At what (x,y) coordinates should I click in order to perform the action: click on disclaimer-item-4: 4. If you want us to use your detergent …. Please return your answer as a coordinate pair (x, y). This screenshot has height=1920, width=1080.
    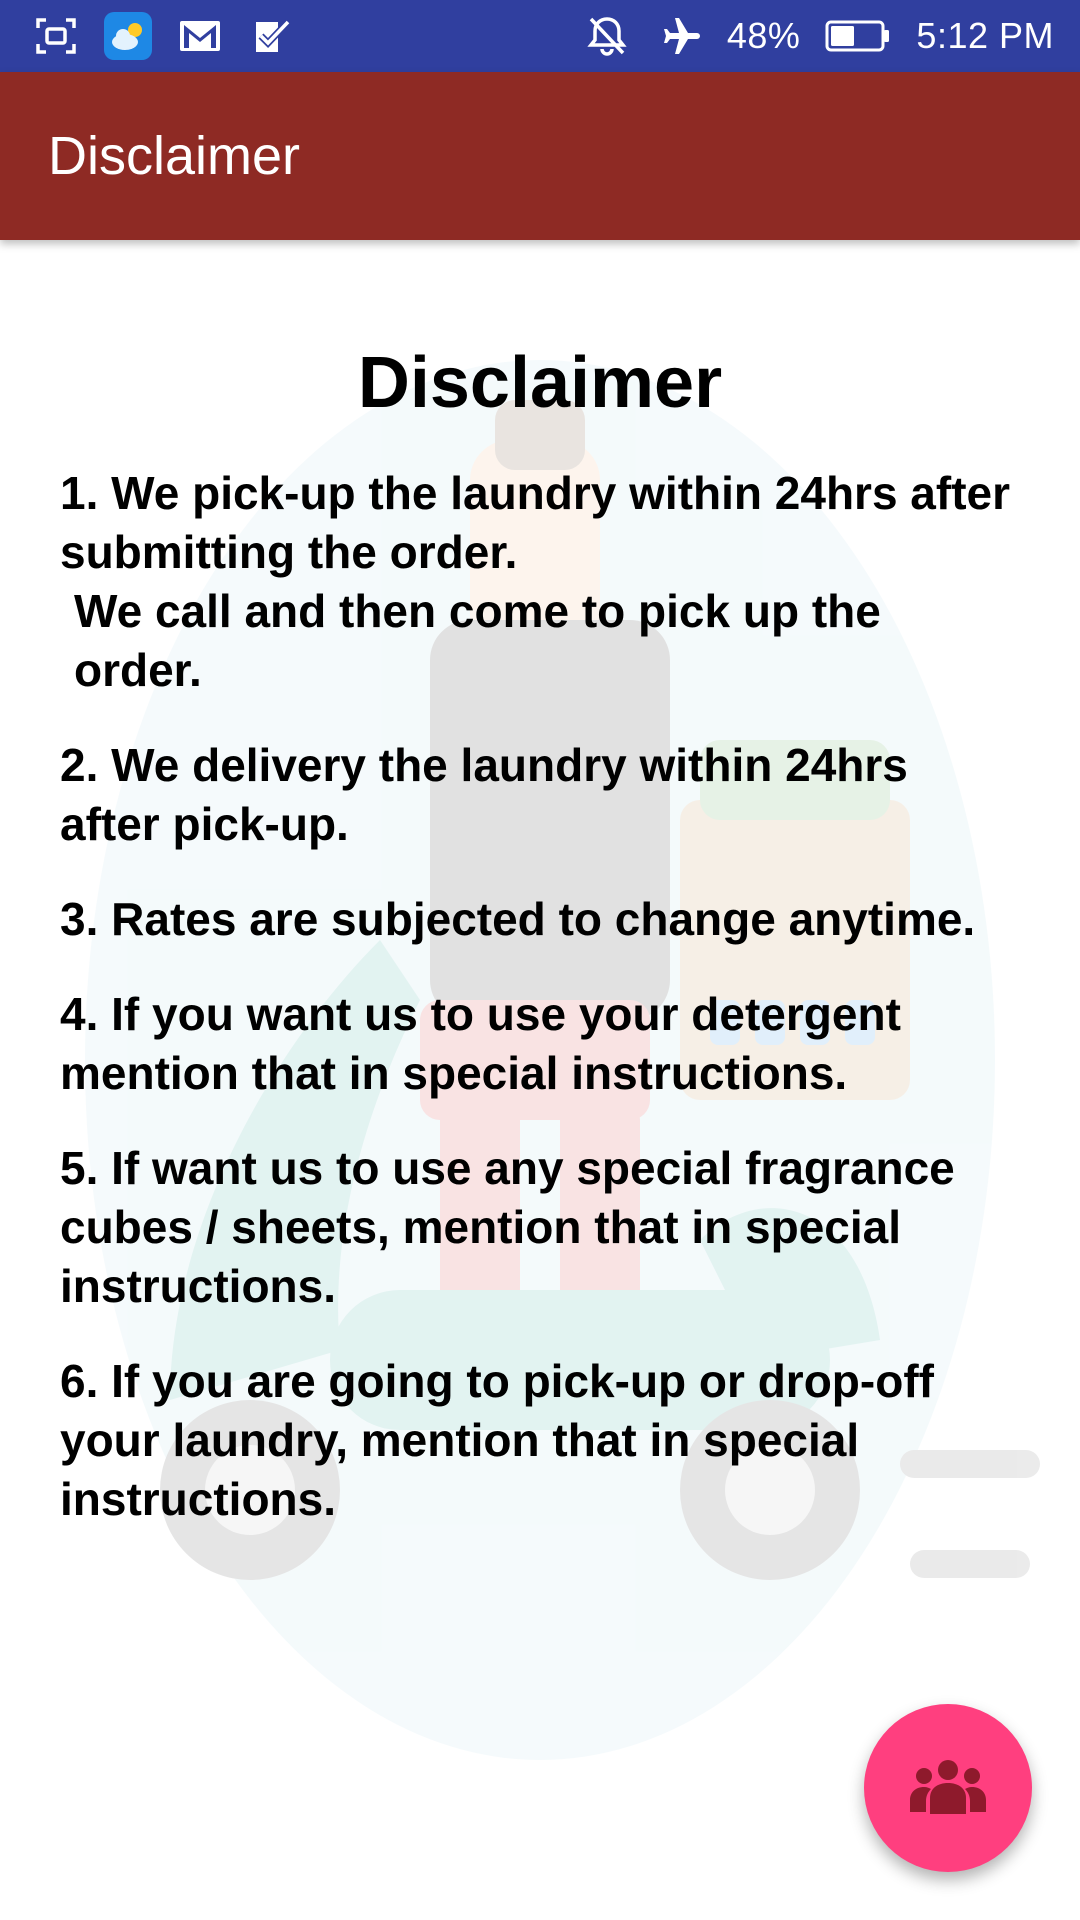
    Looking at the image, I should click on (480, 1043).